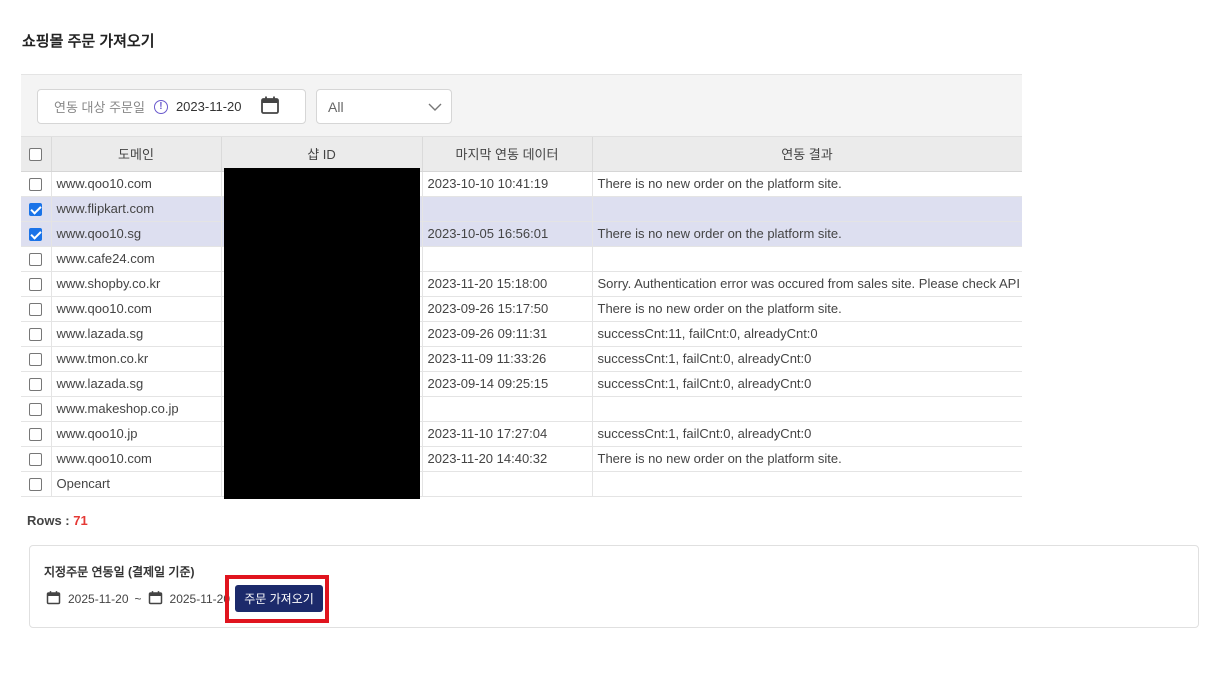 This screenshot has width=1214, height=680. I want to click on platform-select: All, so click(384, 106).